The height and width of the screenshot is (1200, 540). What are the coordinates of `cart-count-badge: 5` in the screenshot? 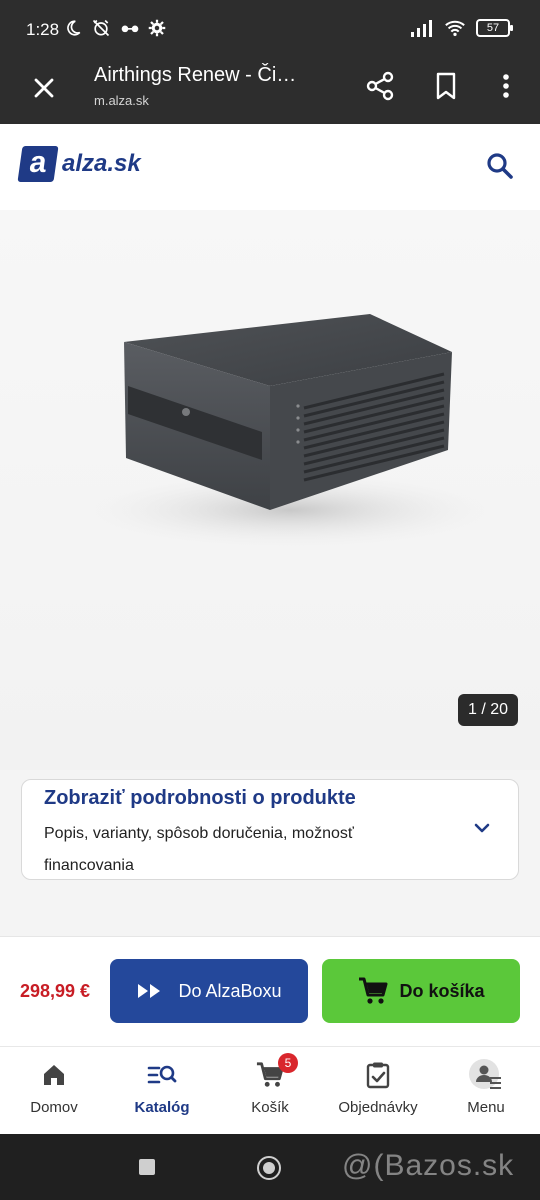 It's located at (288, 1063).